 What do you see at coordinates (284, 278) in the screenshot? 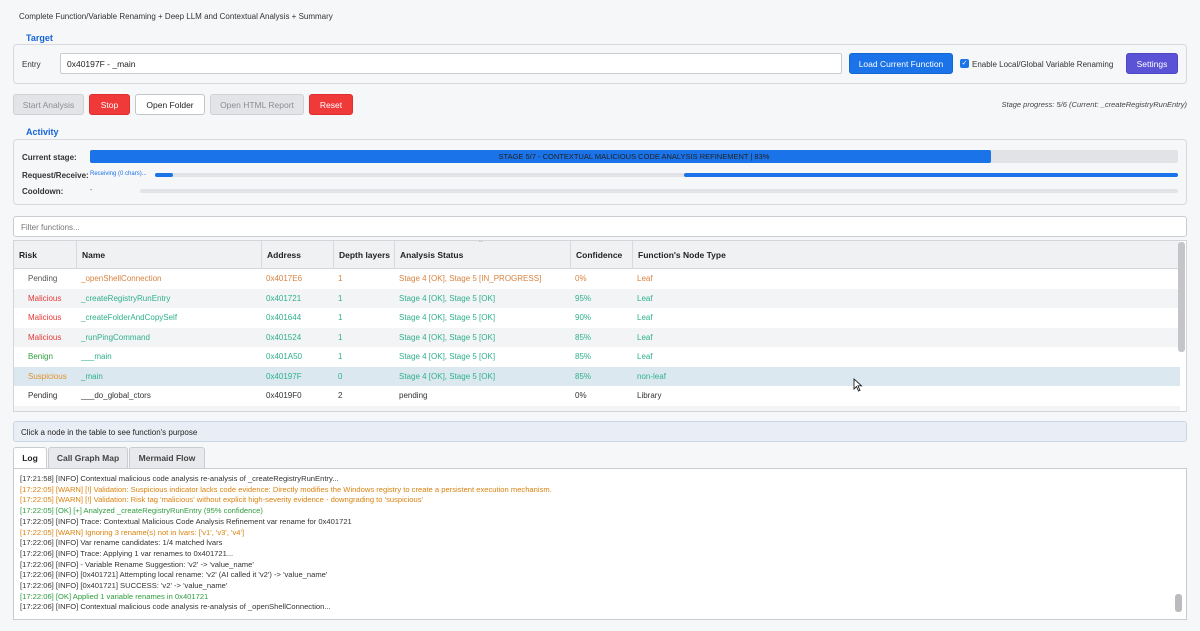
I see `cell-address: 0x4017E6` at bounding box center [284, 278].